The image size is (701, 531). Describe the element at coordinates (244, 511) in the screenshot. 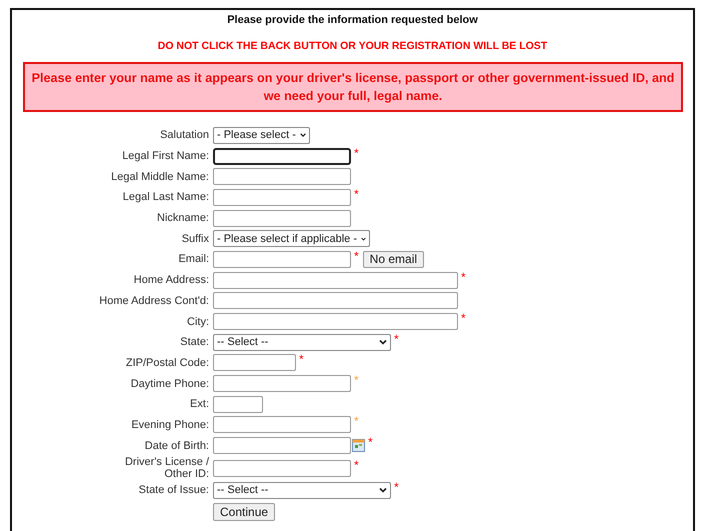

I see `continue-button: Continue` at that location.